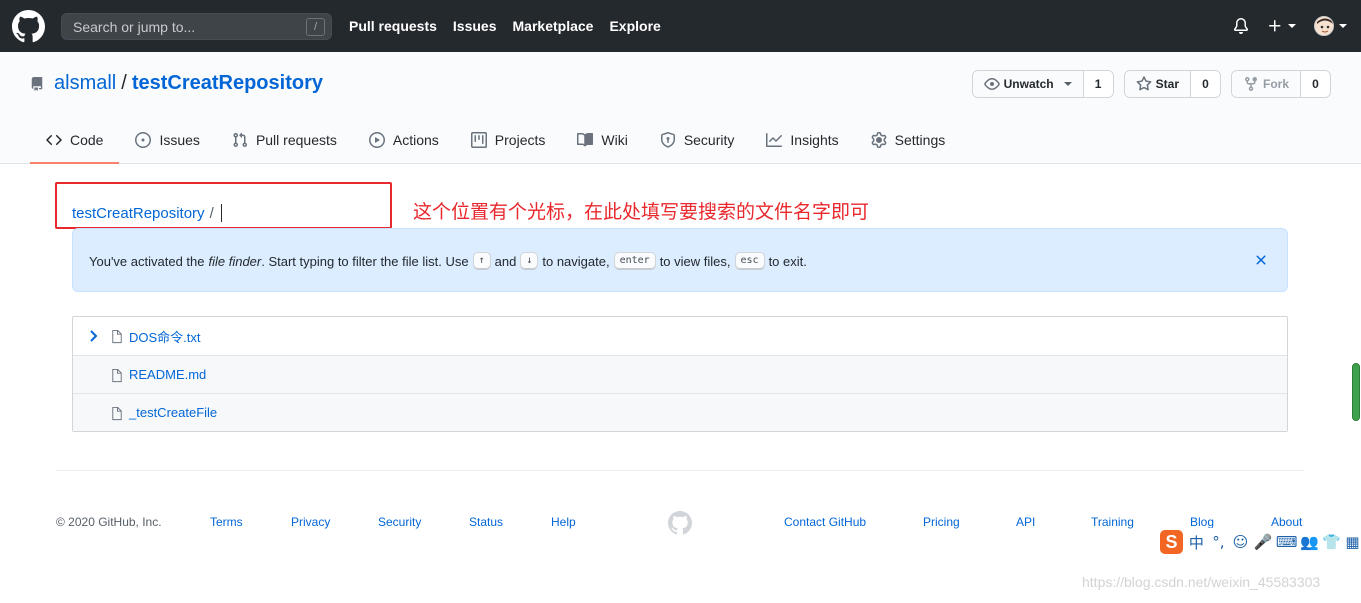 The width and height of the screenshot is (1361, 603). I want to click on annotation-note: 这个位置有个光标，在此处填写要搜索的文件名字即可, so click(641, 212).